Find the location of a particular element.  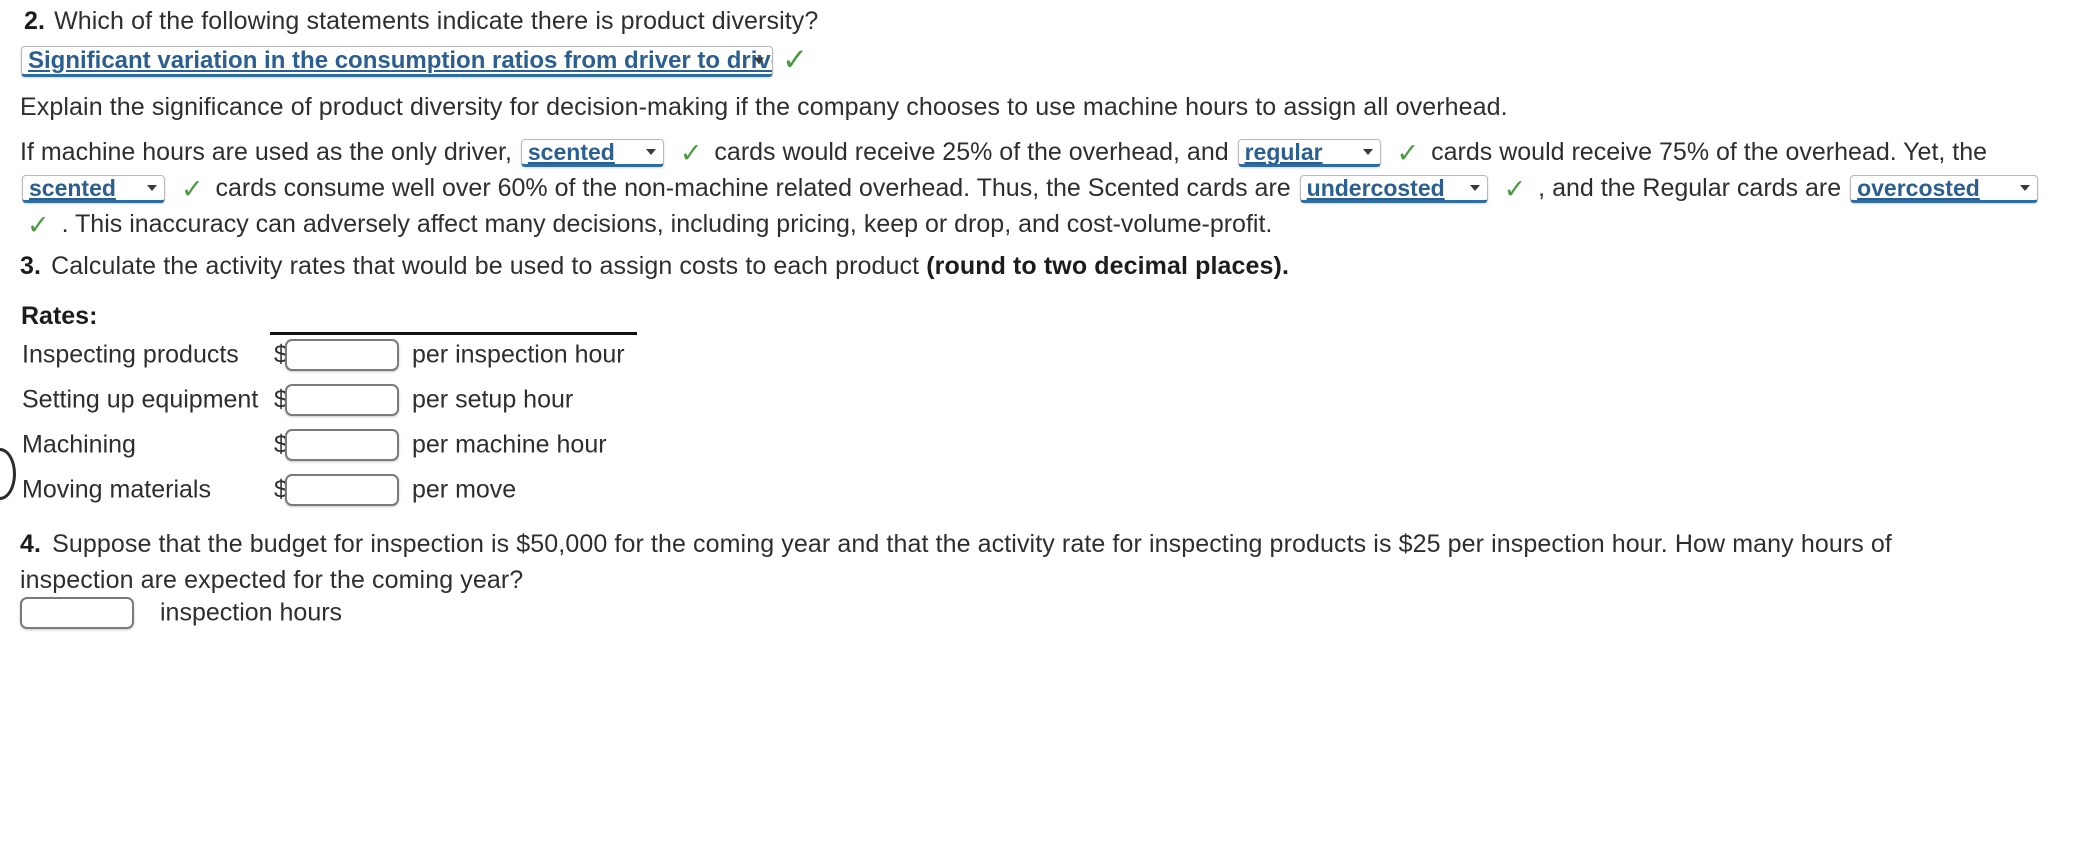

rate-label-setup: Setting up equipment is located at coordinates (140, 399).